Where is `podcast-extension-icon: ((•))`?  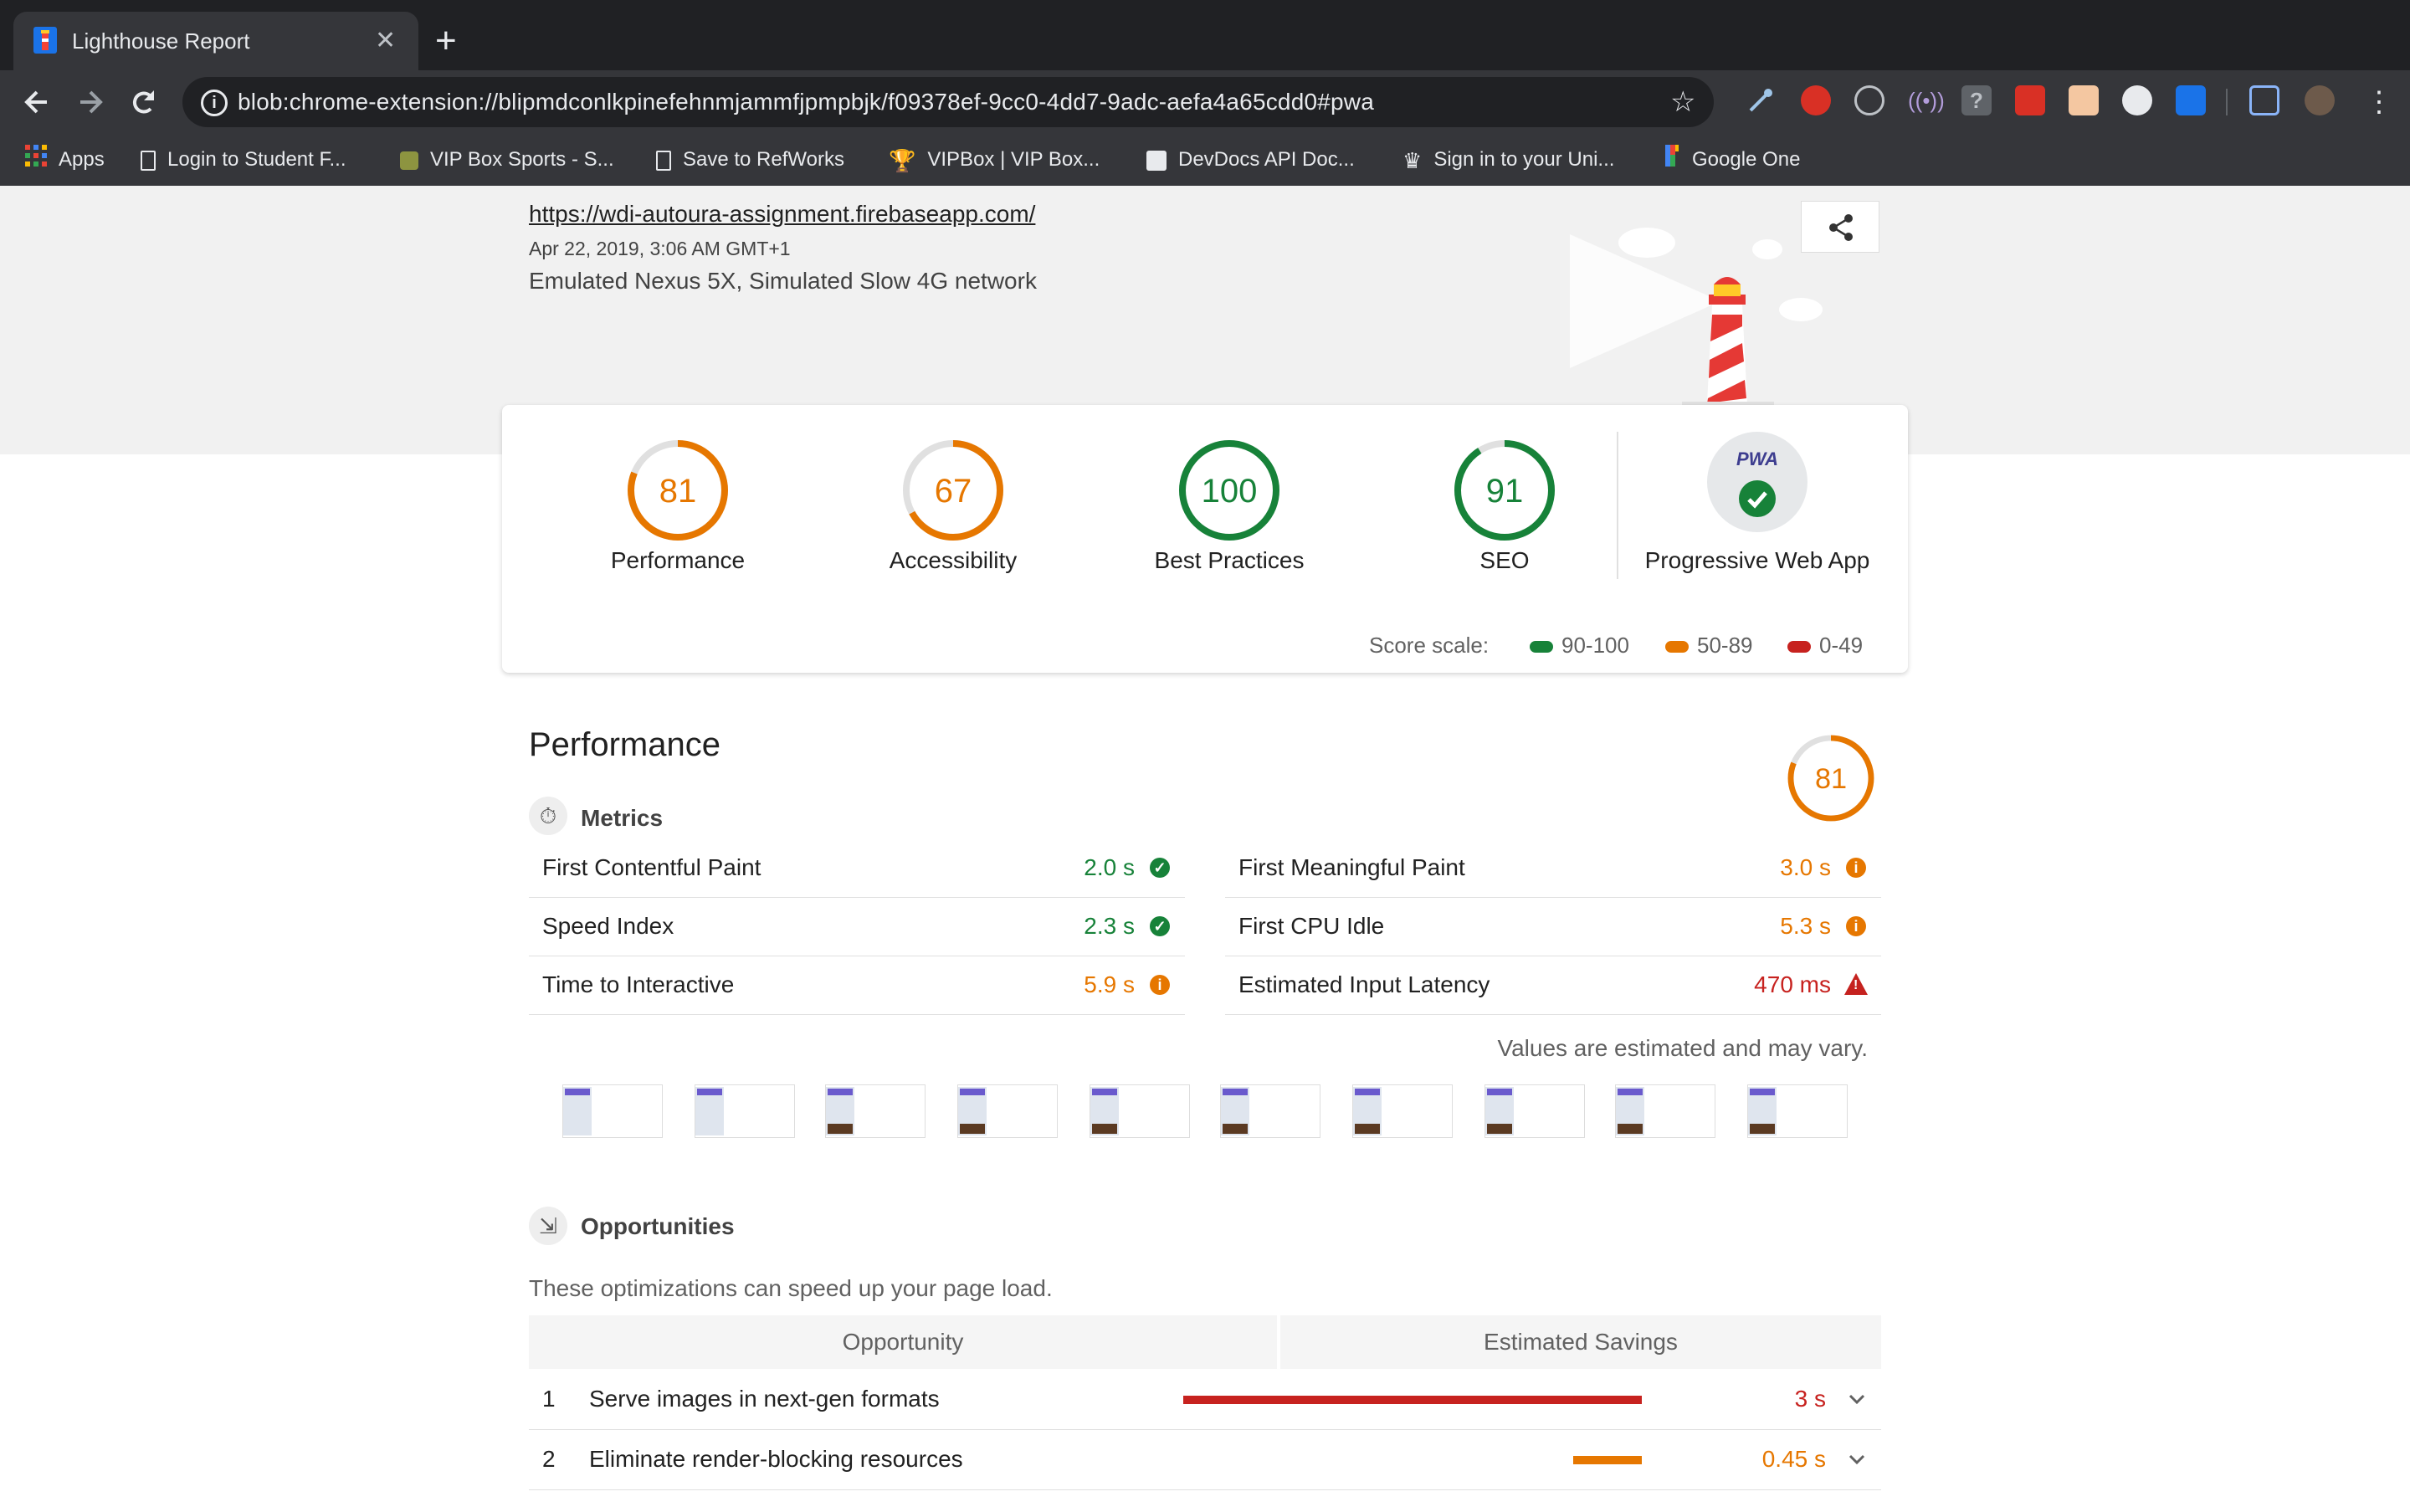
podcast-extension-icon: ((•)) is located at coordinates (1926, 100).